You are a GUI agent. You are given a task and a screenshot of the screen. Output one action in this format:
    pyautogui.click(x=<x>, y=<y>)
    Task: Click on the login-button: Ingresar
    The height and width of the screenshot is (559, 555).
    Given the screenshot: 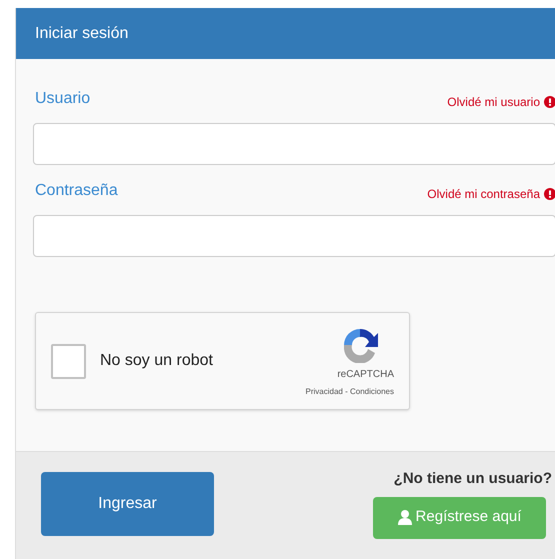 What is the action you would take?
    pyautogui.click(x=127, y=504)
    